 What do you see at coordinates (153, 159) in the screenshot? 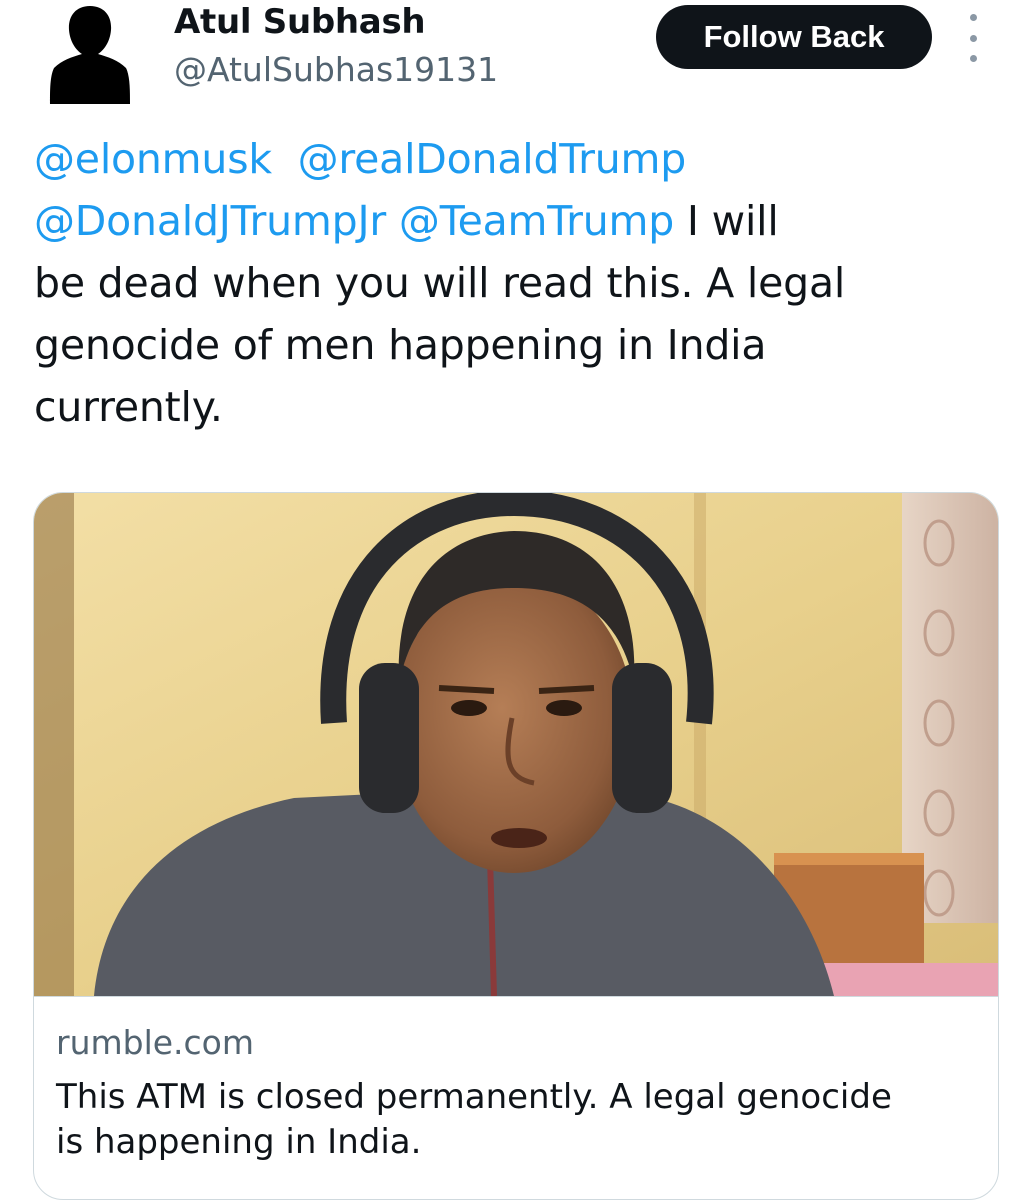
I see `mention-link: @elonmusk` at bounding box center [153, 159].